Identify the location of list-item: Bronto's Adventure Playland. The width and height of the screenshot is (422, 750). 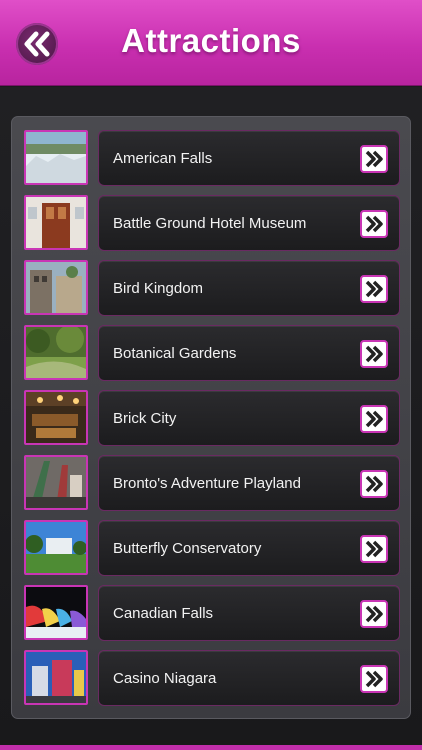
(212, 483).